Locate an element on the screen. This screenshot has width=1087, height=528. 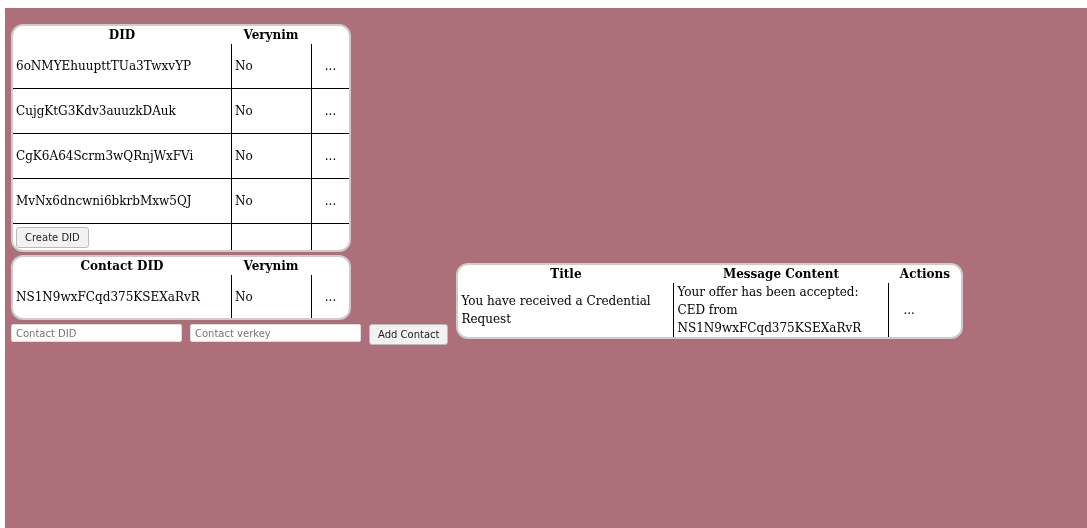
column-header: Title is located at coordinates (566, 274).